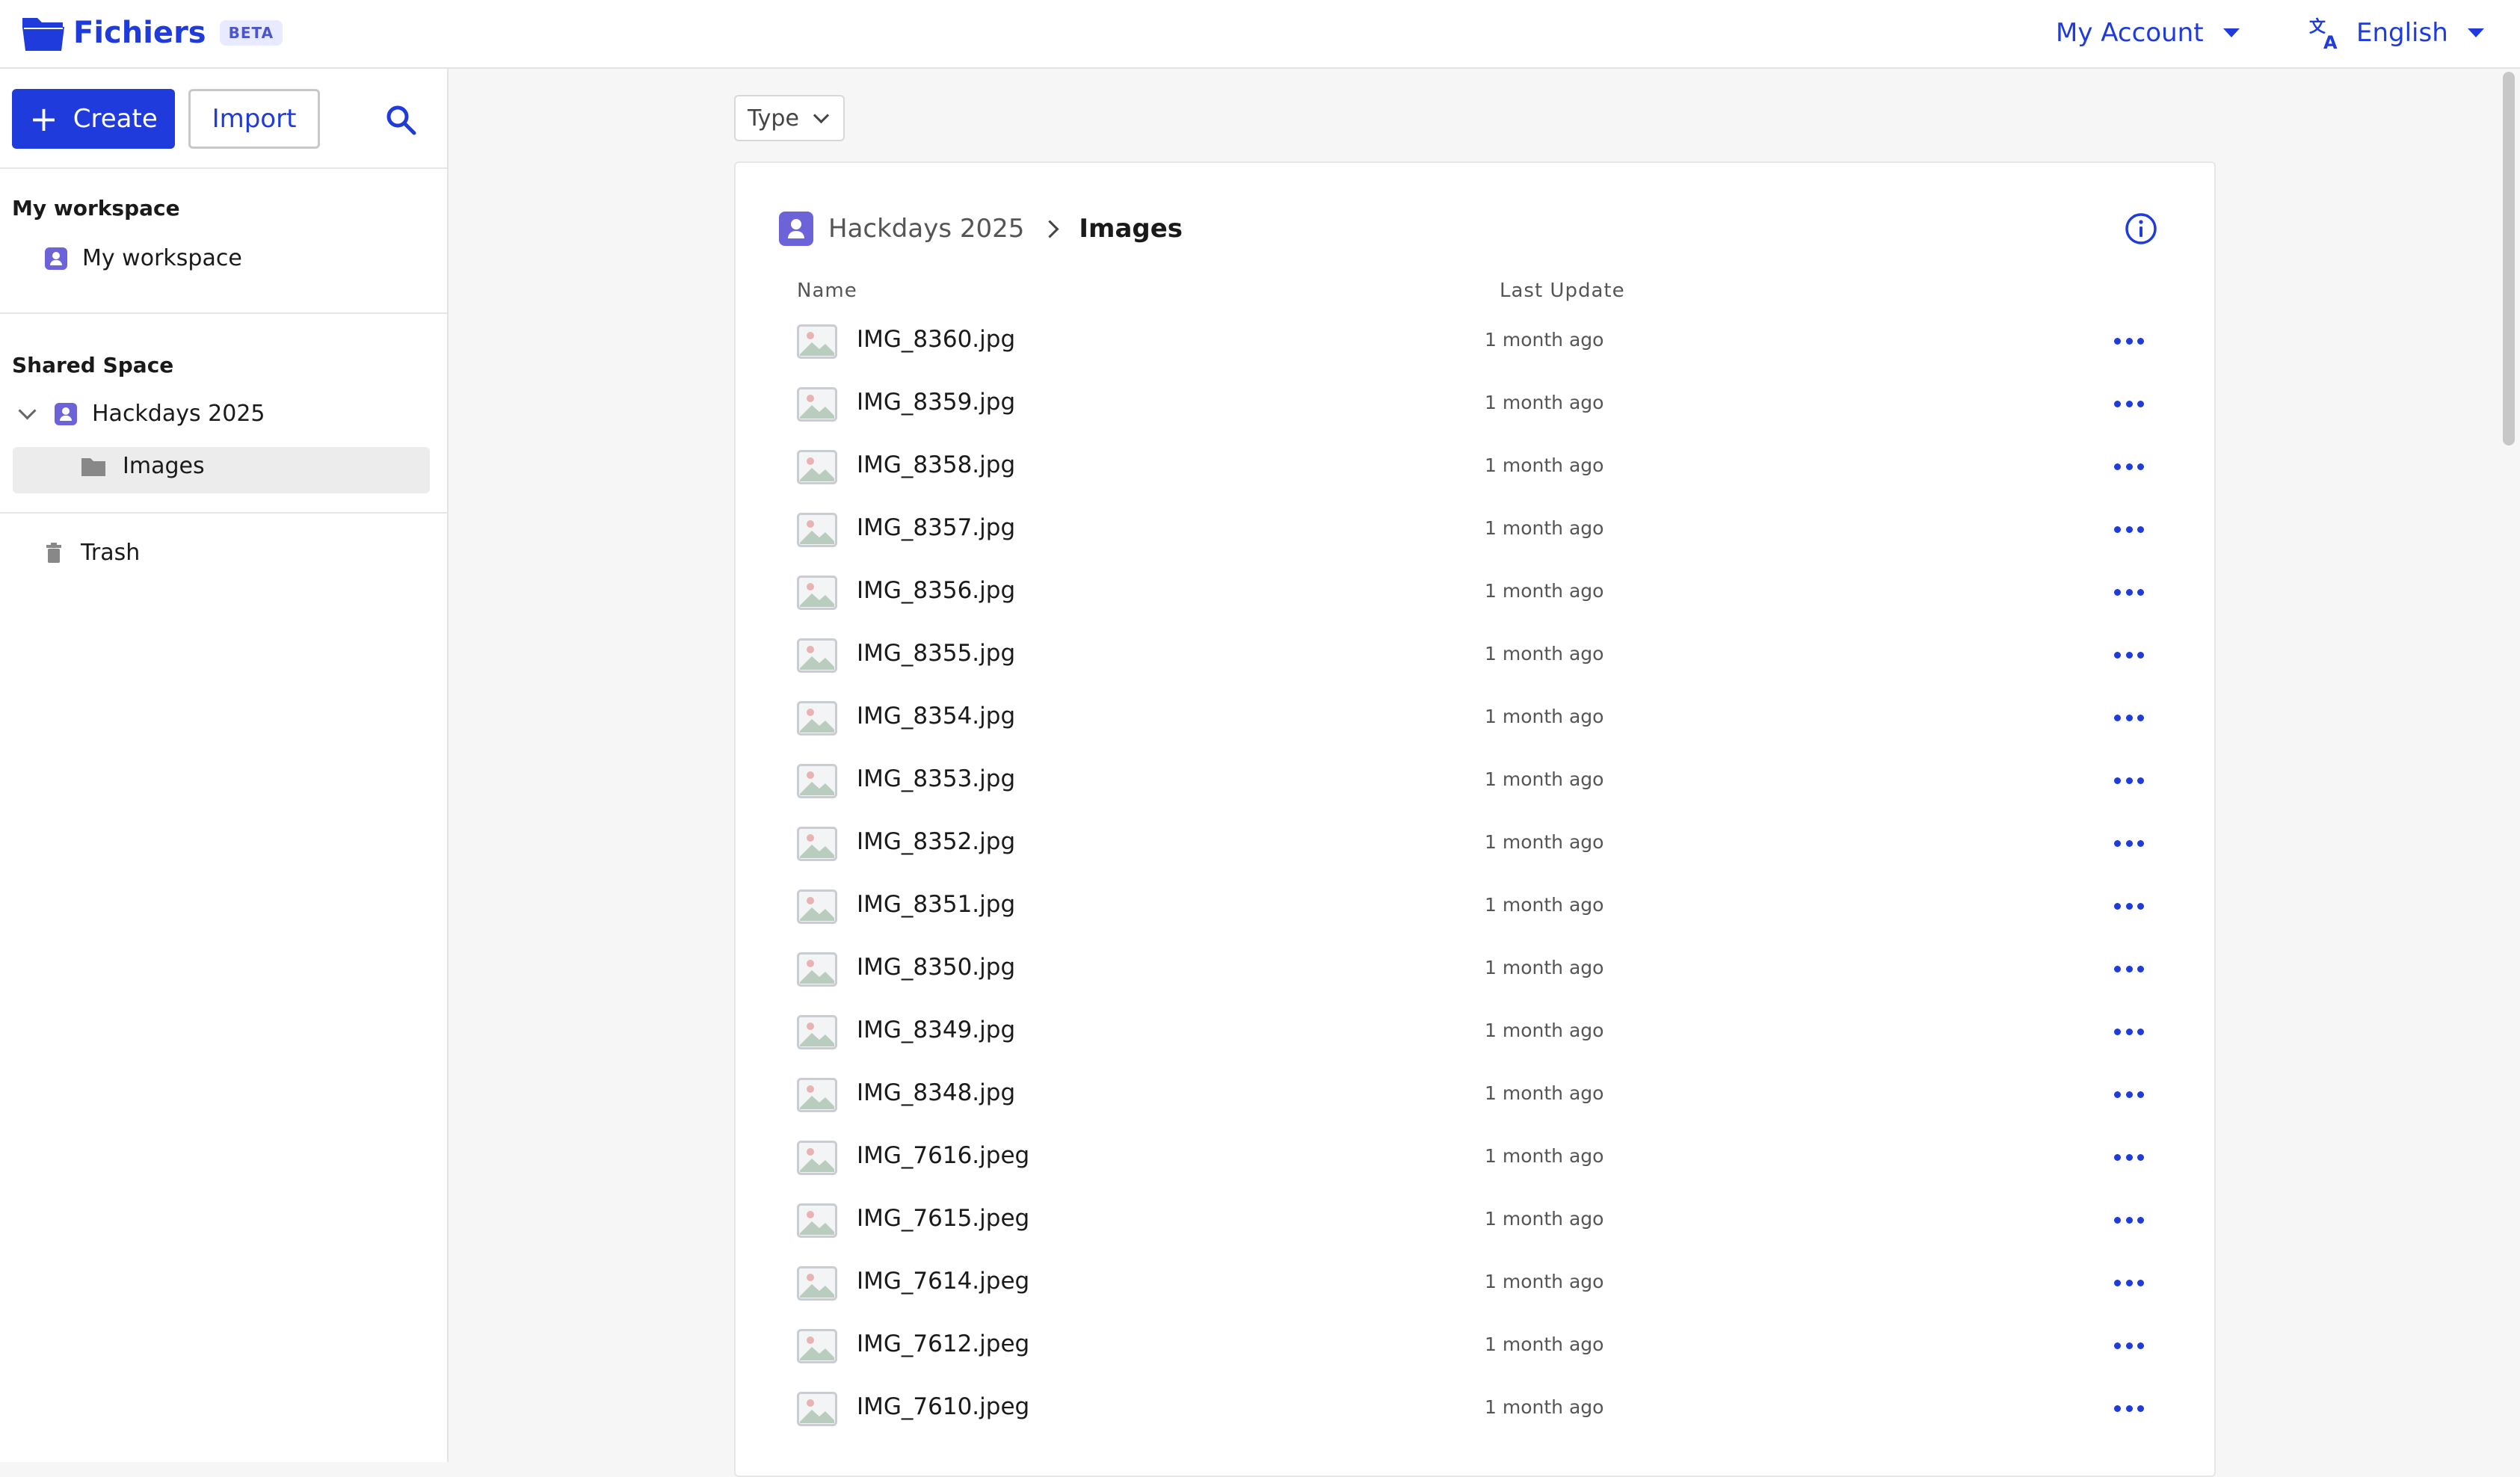  What do you see at coordinates (1477, 719) in the screenshot?
I see `table-row: IMG_8354.jpg 1 month ago` at bounding box center [1477, 719].